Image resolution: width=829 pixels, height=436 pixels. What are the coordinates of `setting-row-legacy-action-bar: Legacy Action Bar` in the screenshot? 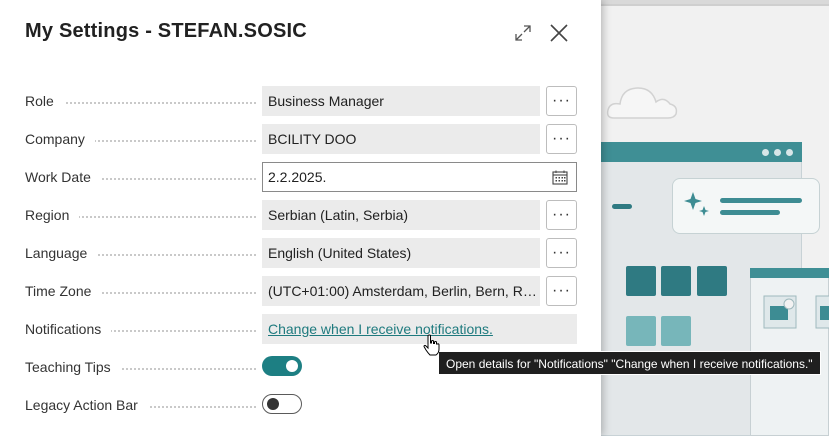 It's located at (301, 405).